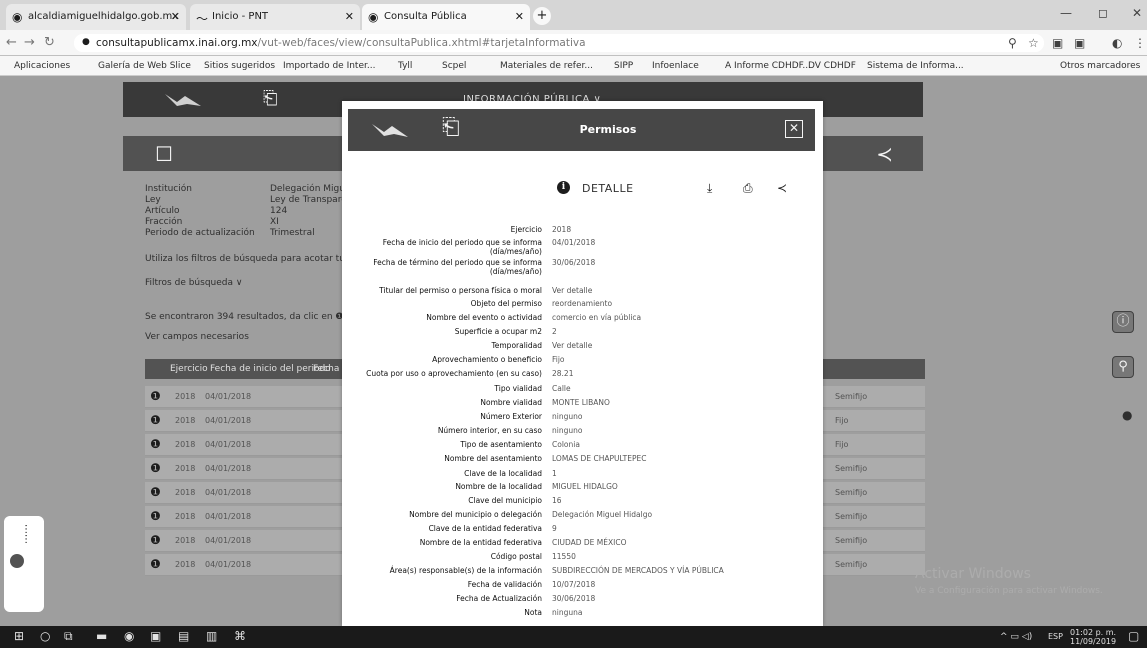 The image size is (1147, 648). I want to click on maximize-icon: ◻, so click(1103, 13).